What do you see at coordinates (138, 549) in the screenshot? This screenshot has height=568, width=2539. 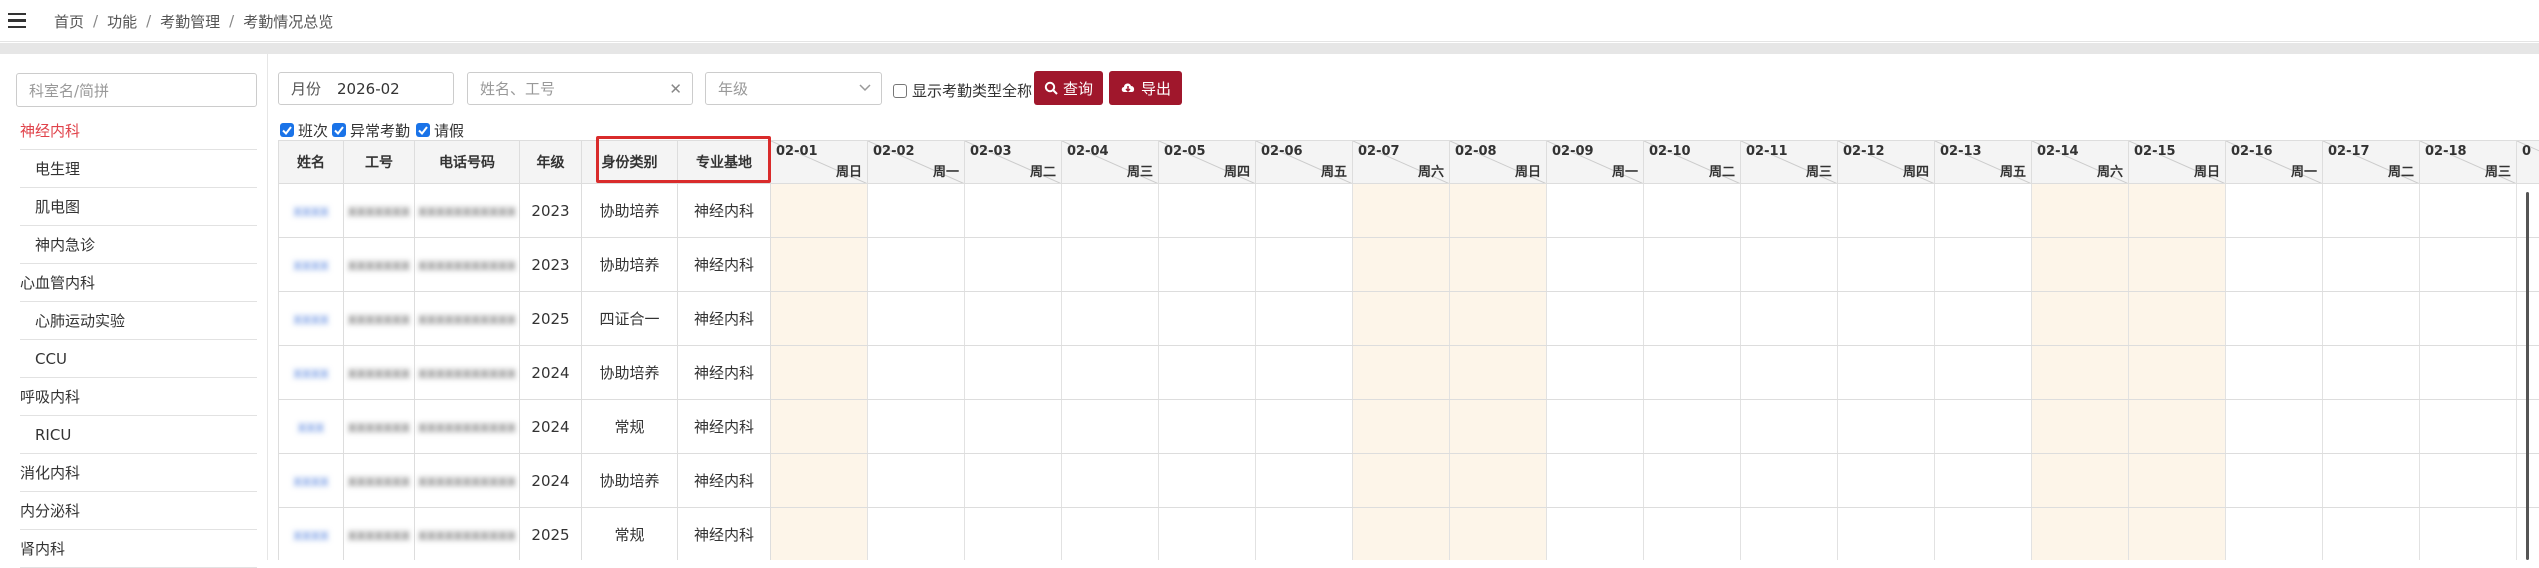 I see `sidebar-item: 肾内科` at bounding box center [138, 549].